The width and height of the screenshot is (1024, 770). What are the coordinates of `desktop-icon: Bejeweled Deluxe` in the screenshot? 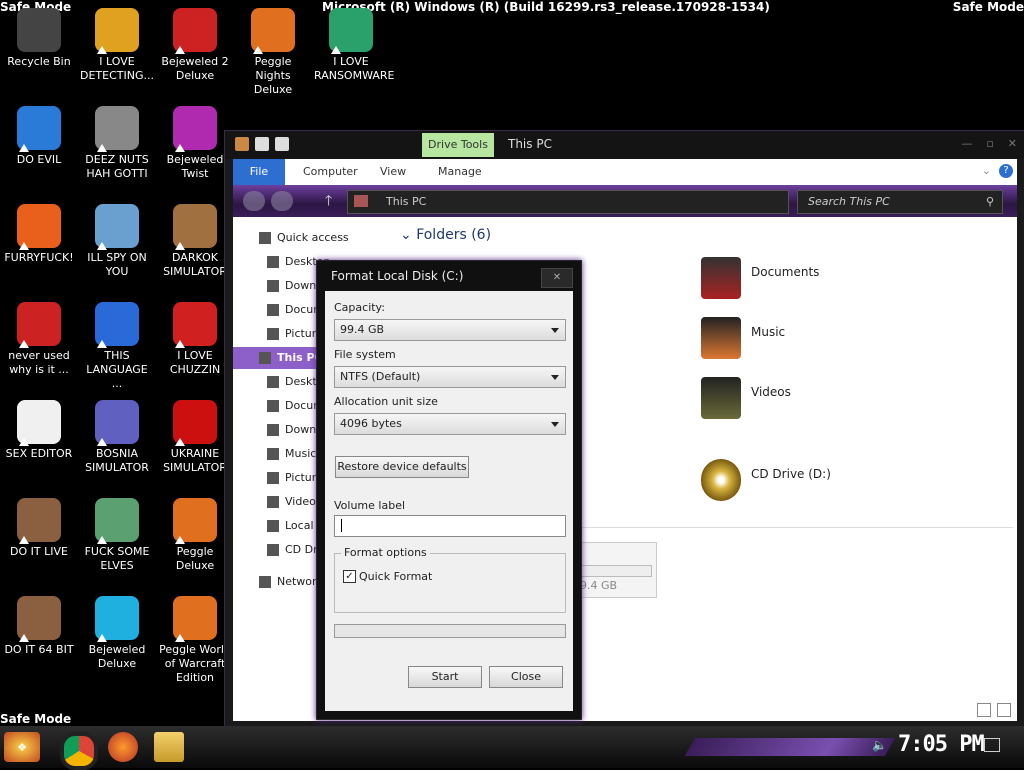 It's located at (117, 633).